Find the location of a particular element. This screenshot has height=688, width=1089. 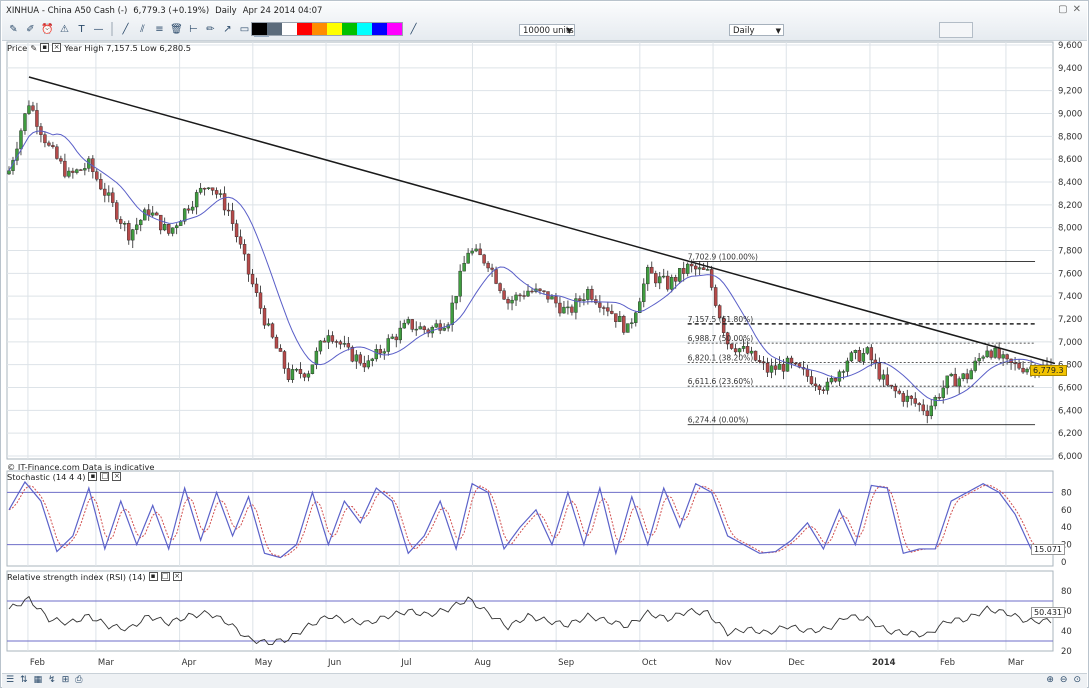

x-tick-label: Jul is located at coordinates (405, 663).